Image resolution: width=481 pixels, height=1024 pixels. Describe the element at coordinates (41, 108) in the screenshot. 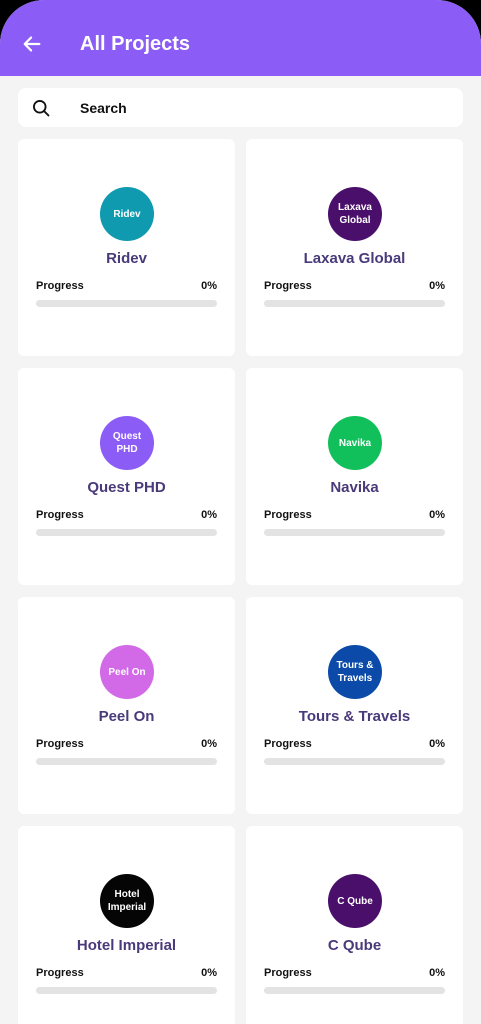

I see `search-icon` at that location.